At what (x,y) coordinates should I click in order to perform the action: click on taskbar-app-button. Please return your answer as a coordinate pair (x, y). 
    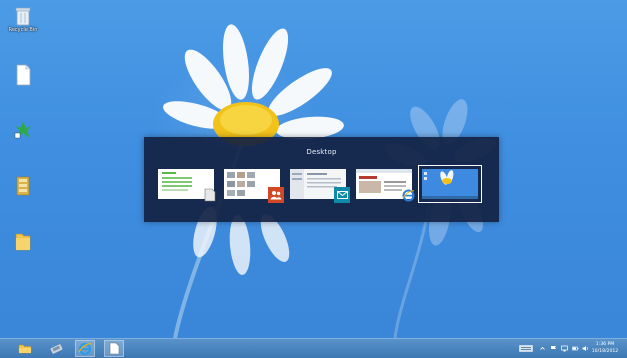
    Looking at the image, I should click on (56, 348).